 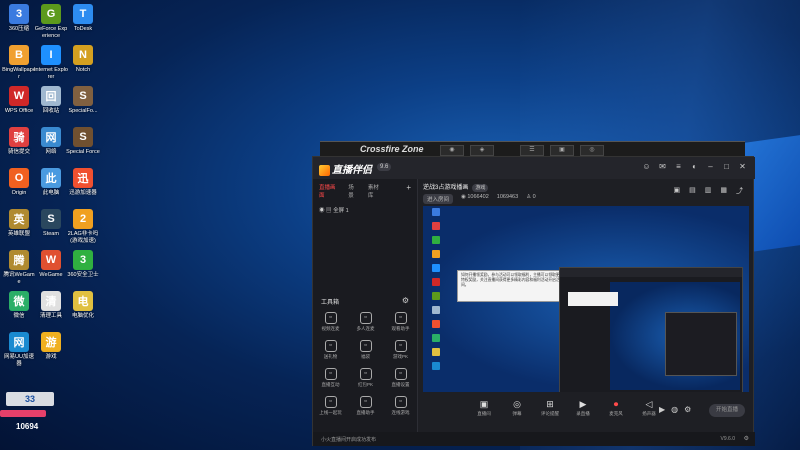 I want to click on app-logo-icon, so click(x=324, y=170).